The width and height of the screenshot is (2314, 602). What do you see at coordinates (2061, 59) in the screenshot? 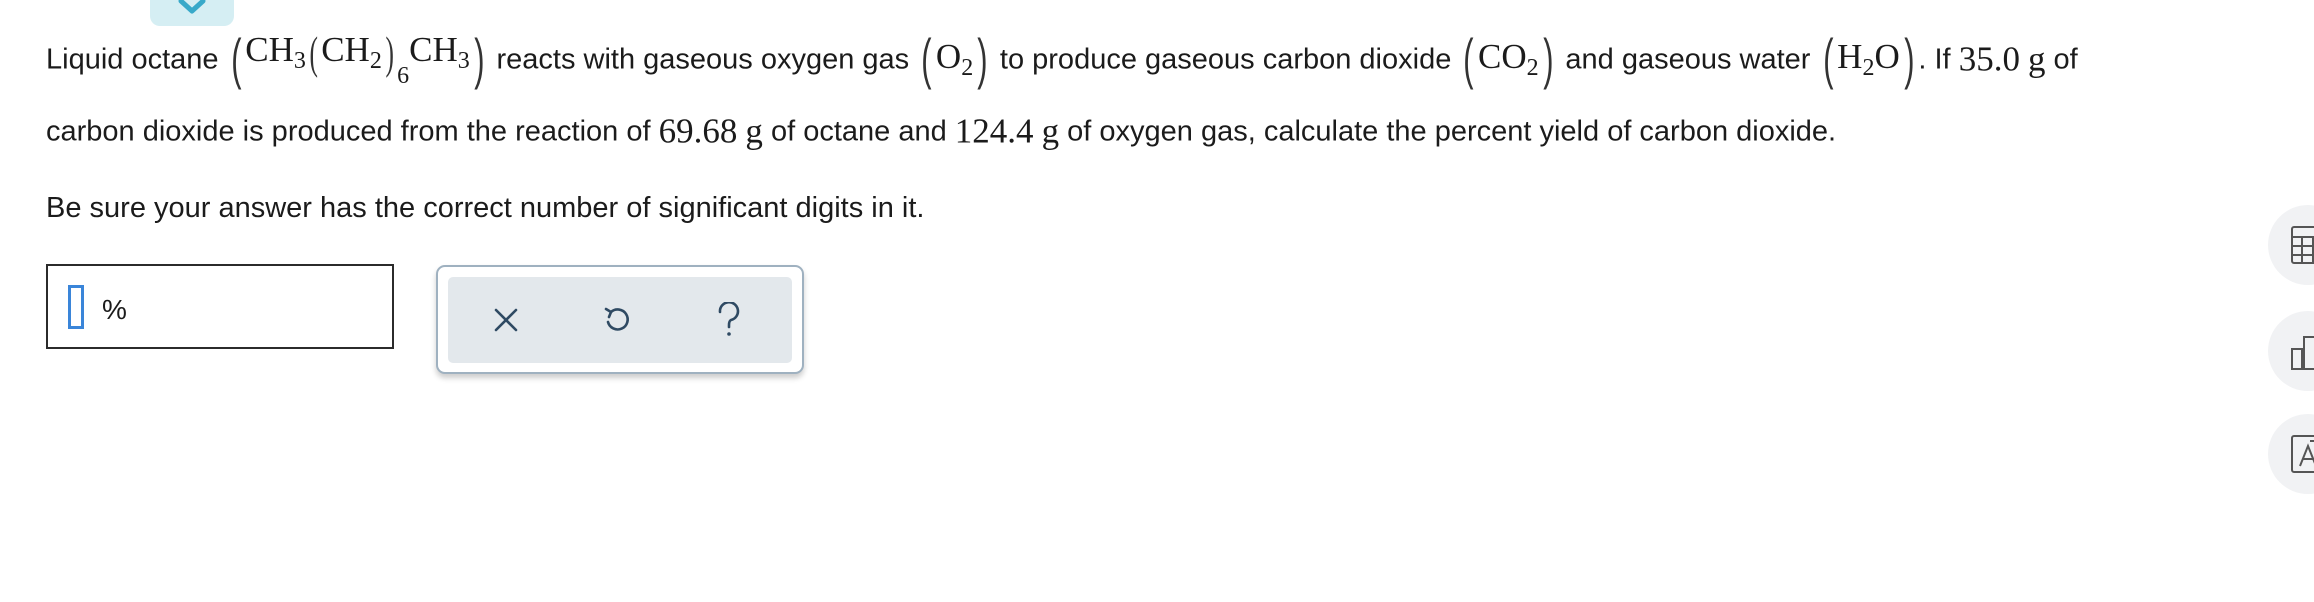
I see `question-text-segment: of` at bounding box center [2061, 59].